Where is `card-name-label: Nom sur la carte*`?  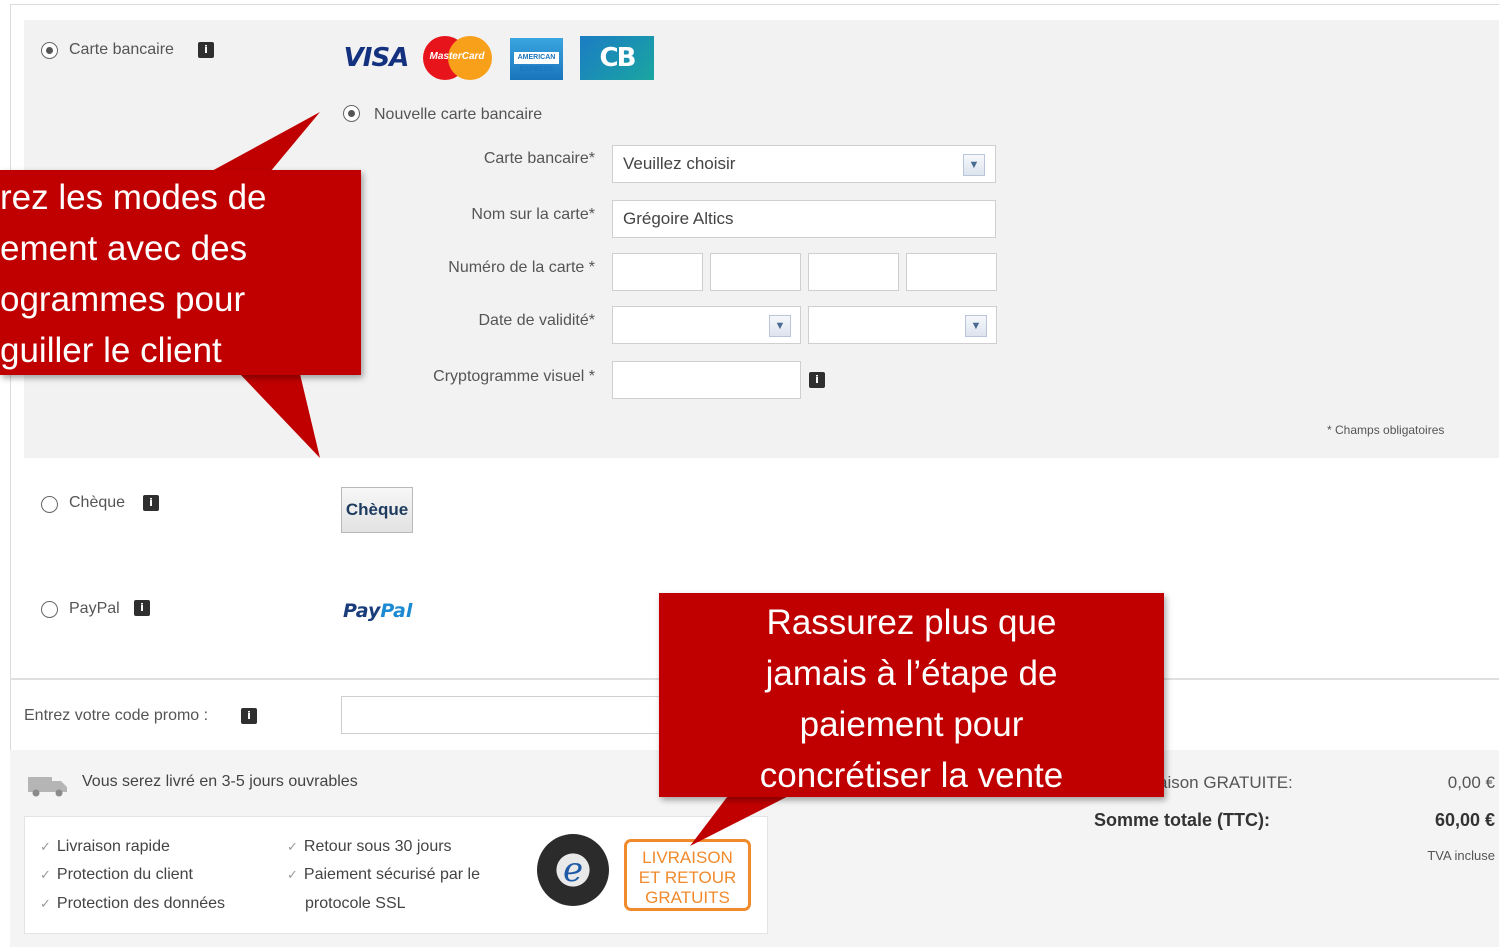 card-name-label: Nom sur la carte* is located at coordinates (533, 214).